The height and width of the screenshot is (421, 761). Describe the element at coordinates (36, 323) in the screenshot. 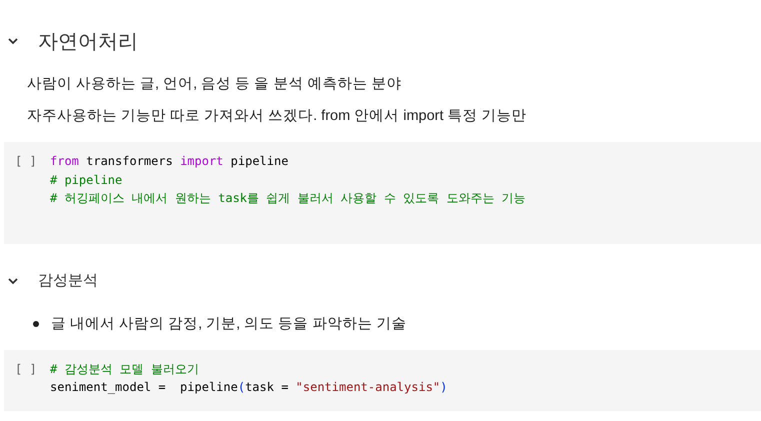

I see `bullet-icon` at that location.